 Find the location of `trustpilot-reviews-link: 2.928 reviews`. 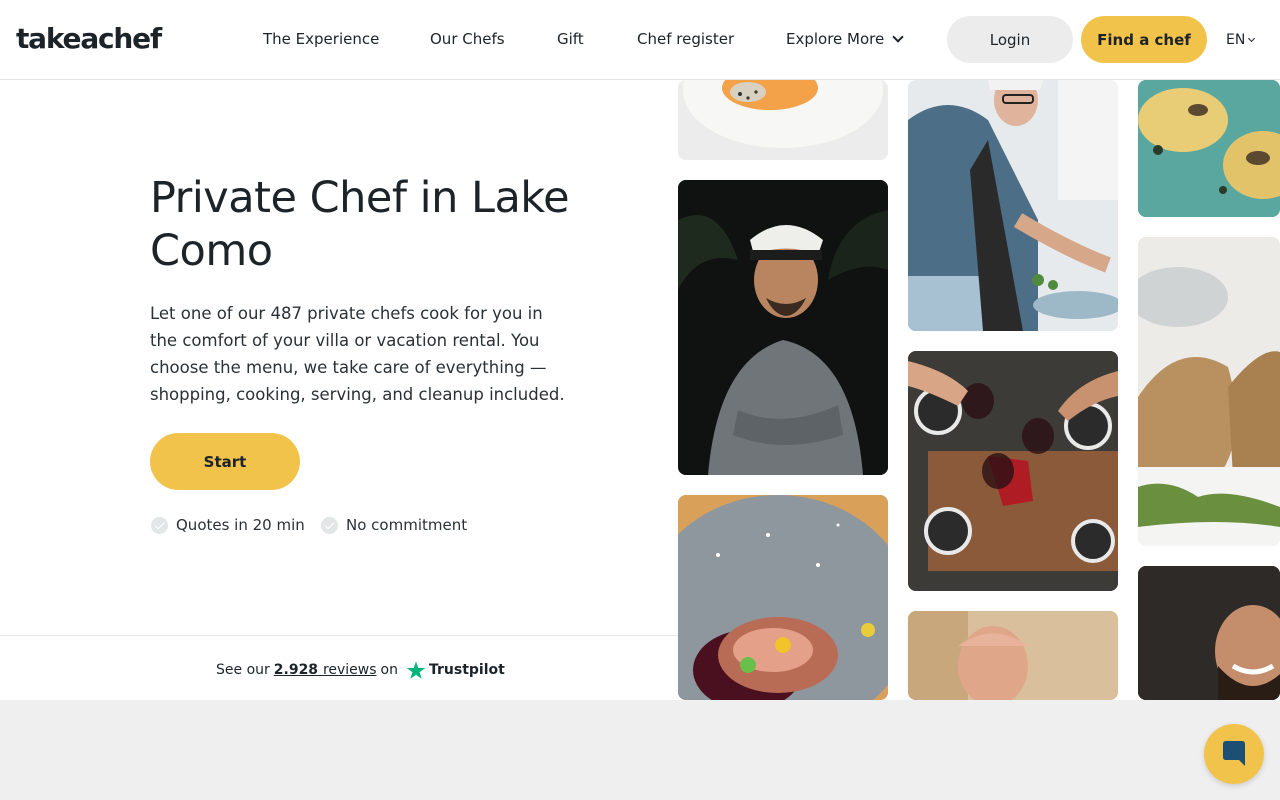

trustpilot-reviews-link: 2.928 reviews is located at coordinates (325, 670).